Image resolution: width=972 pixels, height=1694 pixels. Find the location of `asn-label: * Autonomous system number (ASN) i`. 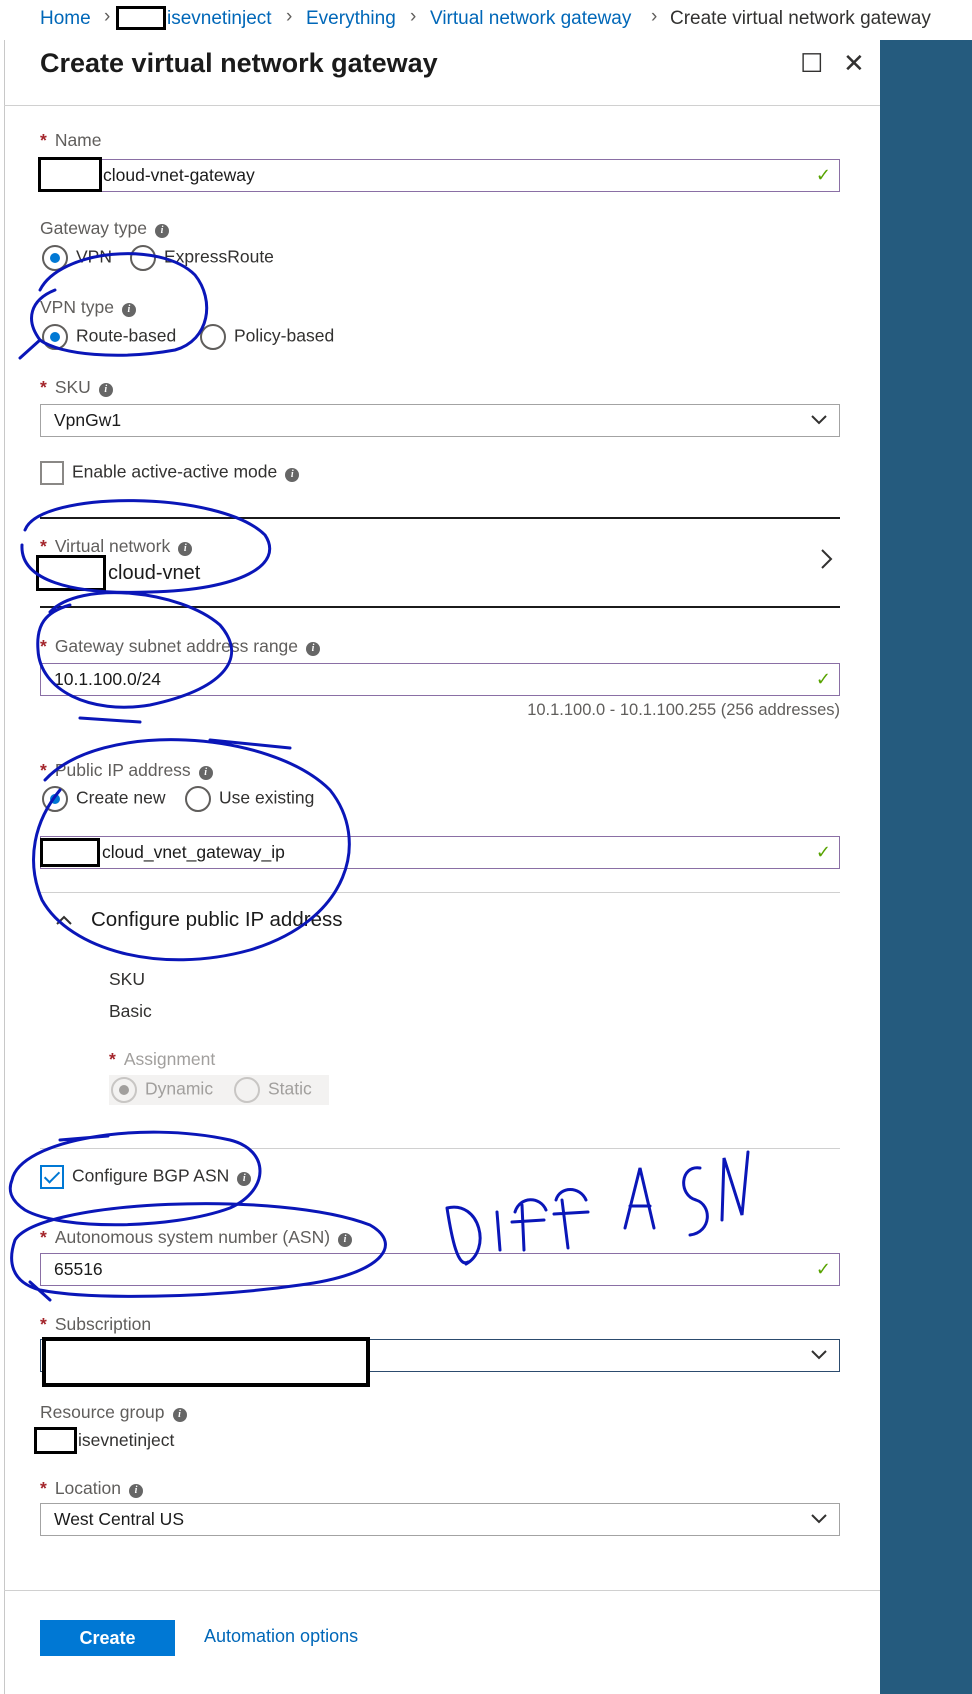

asn-label: * Autonomous system number (ASN) i is located at coordinates (196, 1237).